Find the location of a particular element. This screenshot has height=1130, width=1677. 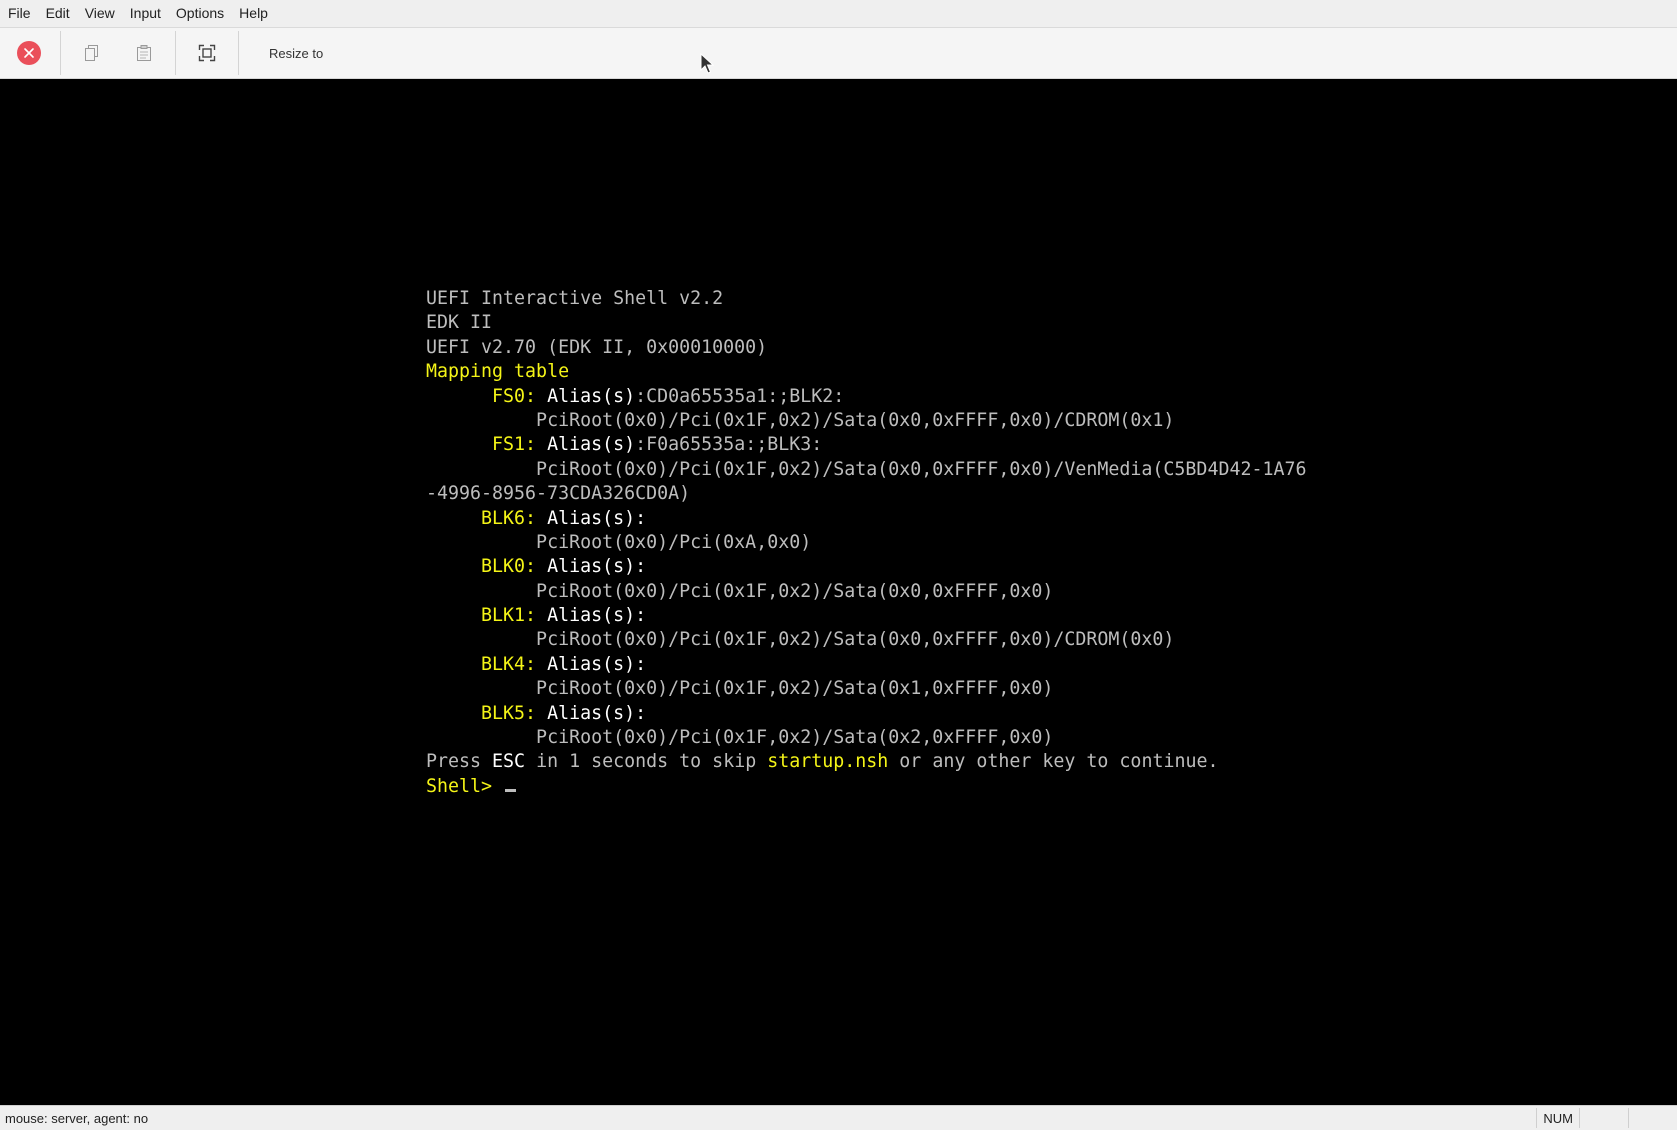

console-line: PciRoot(0x0)/Pci(0xA,0x0) is located at coordinates (866, 543).